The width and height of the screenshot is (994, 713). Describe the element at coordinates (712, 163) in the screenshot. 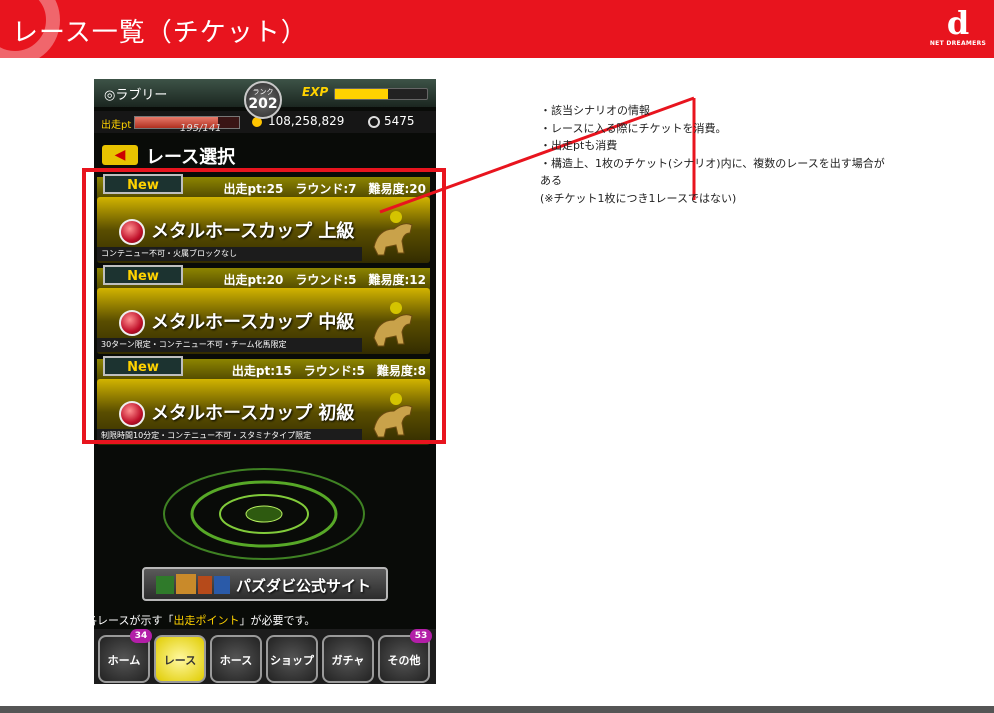

I see `note-line: ・構造上、1枚のチケット(シナリオ)内に、複数のレースを出す場合が` at that location.